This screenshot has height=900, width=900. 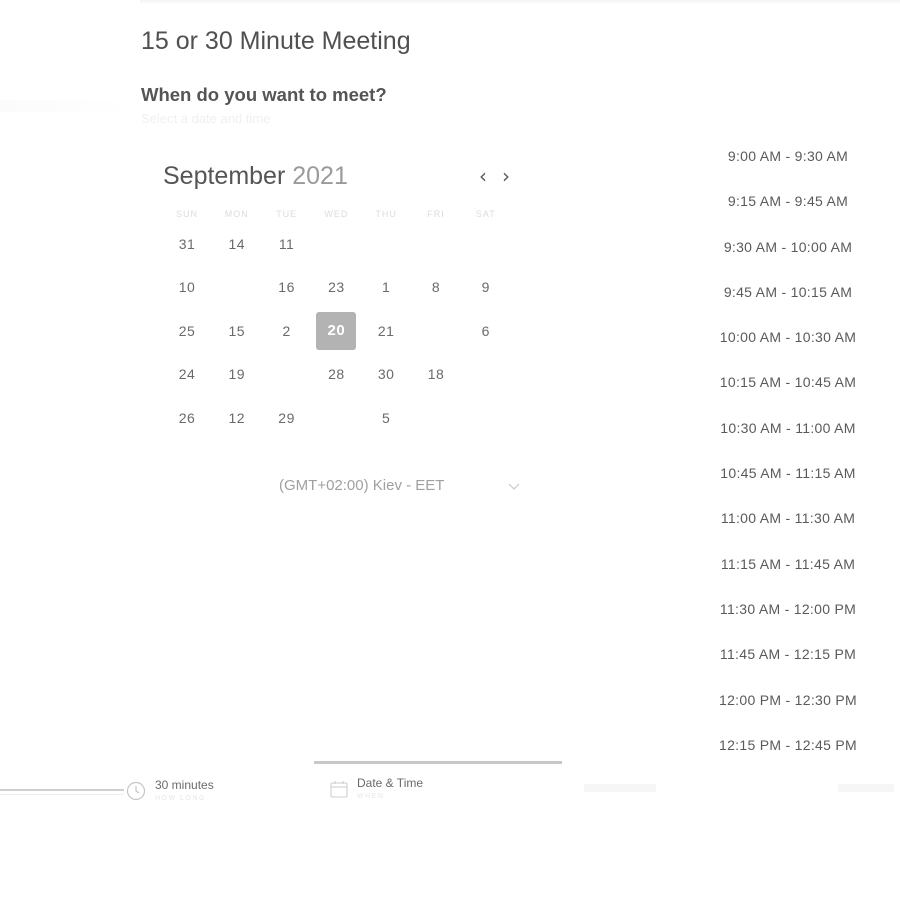 I want to click on next-month-button: ›, so click(x=506, y=176).